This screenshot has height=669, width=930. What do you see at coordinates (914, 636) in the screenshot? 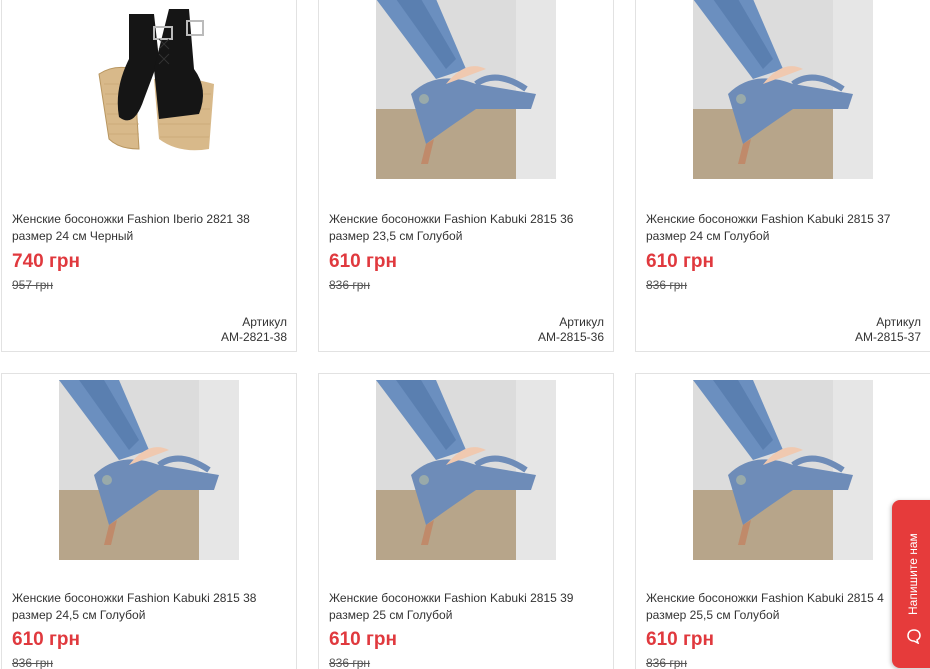
I see `chat-bubble-icon` at bounding box center [914, 636].